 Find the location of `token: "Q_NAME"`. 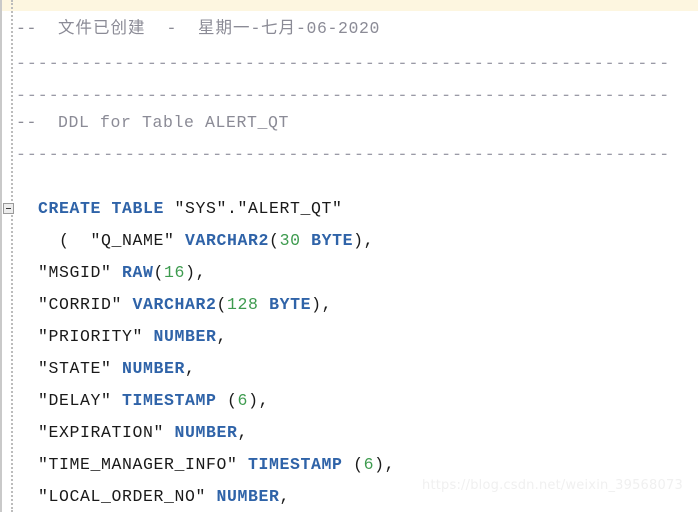

token: "Q_NAME" is located at coordinates (138, 240).